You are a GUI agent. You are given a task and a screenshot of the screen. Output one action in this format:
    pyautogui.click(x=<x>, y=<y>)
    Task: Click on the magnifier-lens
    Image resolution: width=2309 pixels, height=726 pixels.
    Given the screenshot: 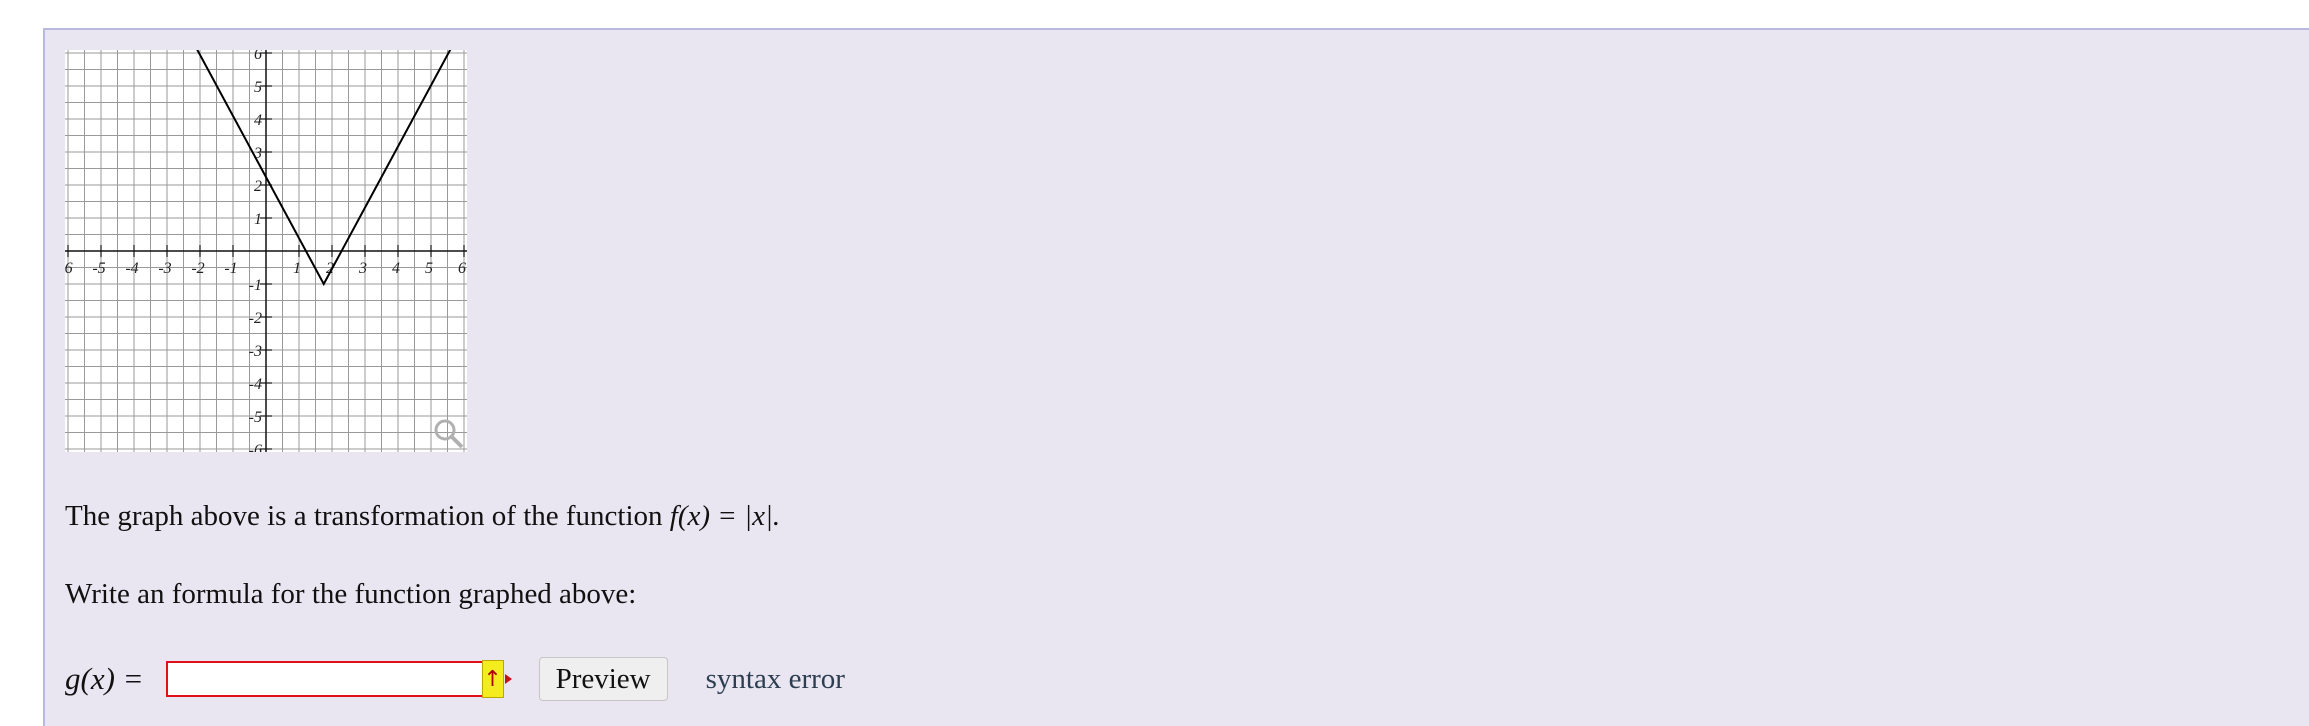 What is the action you would take?
    pyautogui.click(x=445, y=430)
    